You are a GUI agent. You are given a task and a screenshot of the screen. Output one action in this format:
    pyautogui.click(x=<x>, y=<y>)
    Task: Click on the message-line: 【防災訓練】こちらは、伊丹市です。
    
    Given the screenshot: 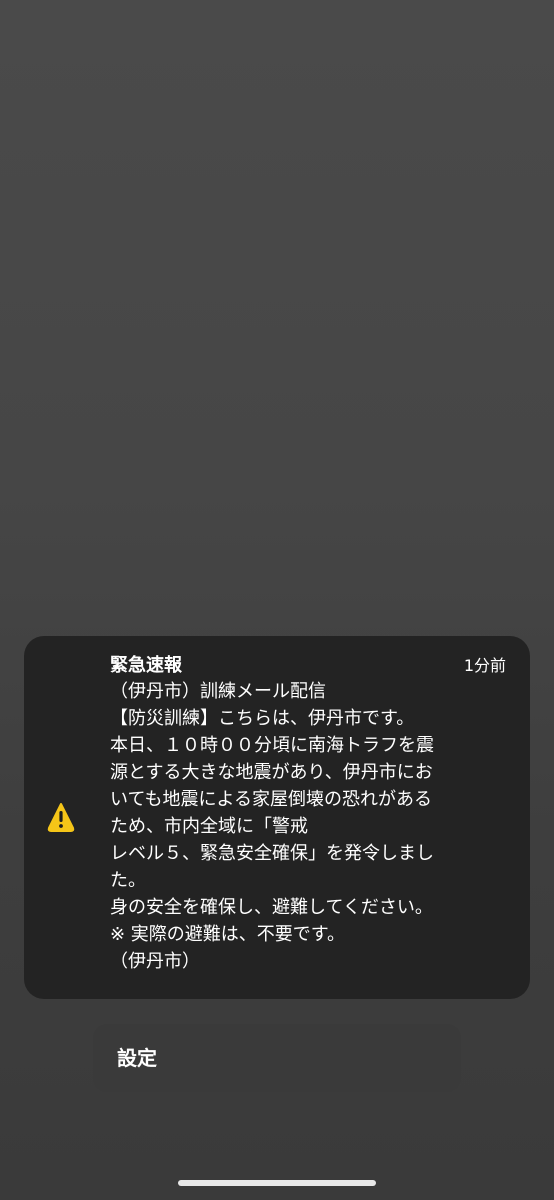 What is the action you would take?
    pyautogui.click(x=262, y=718)
    